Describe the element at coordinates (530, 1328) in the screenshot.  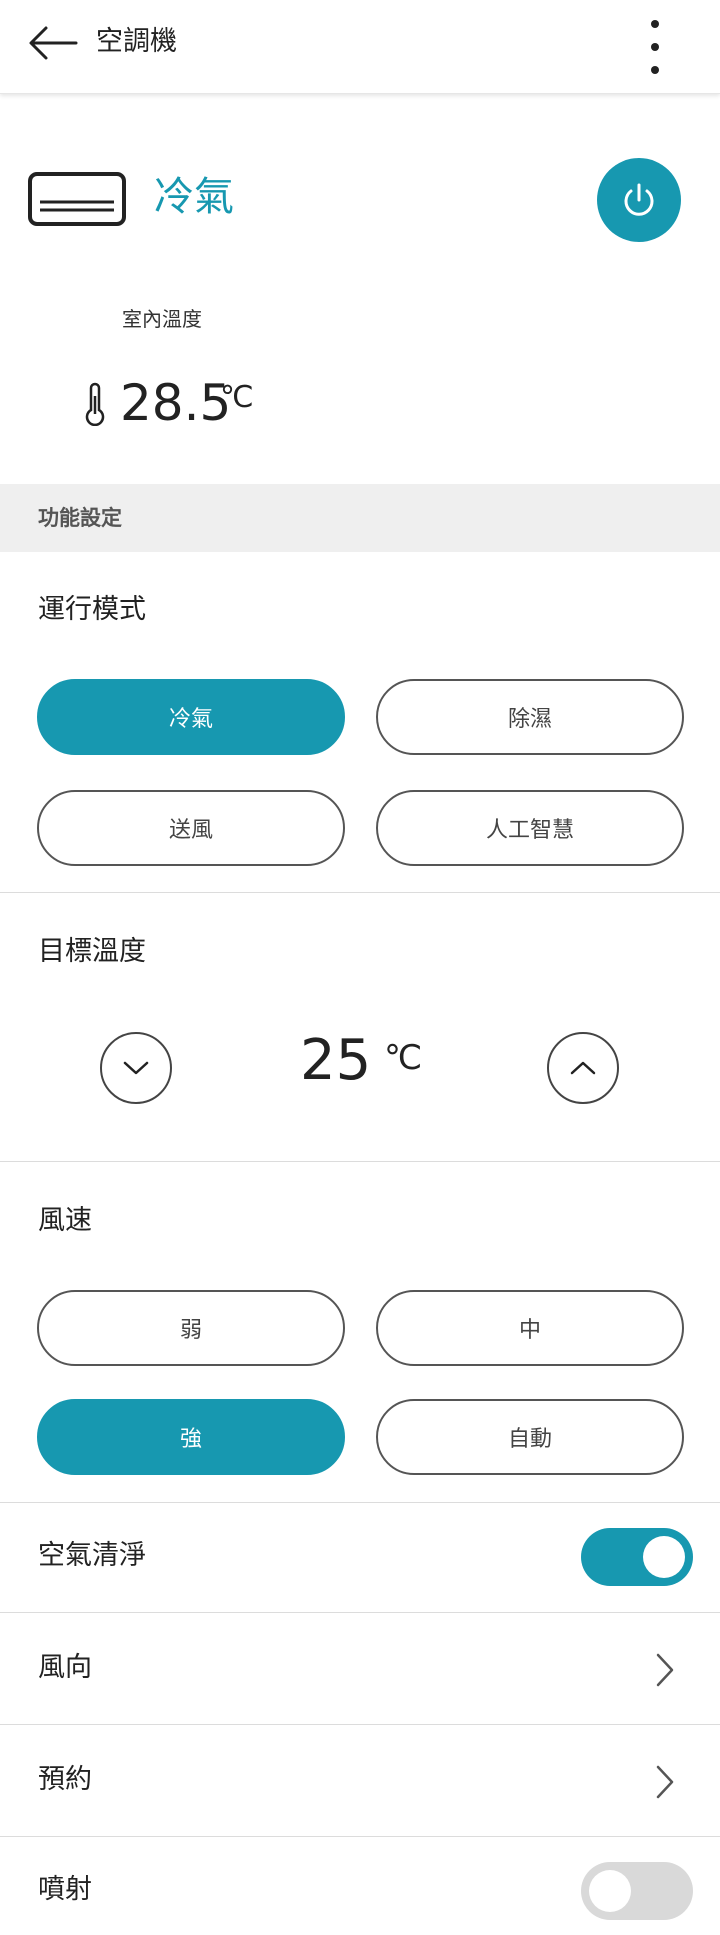
I see `fan-speed-medium: 中` at that location.